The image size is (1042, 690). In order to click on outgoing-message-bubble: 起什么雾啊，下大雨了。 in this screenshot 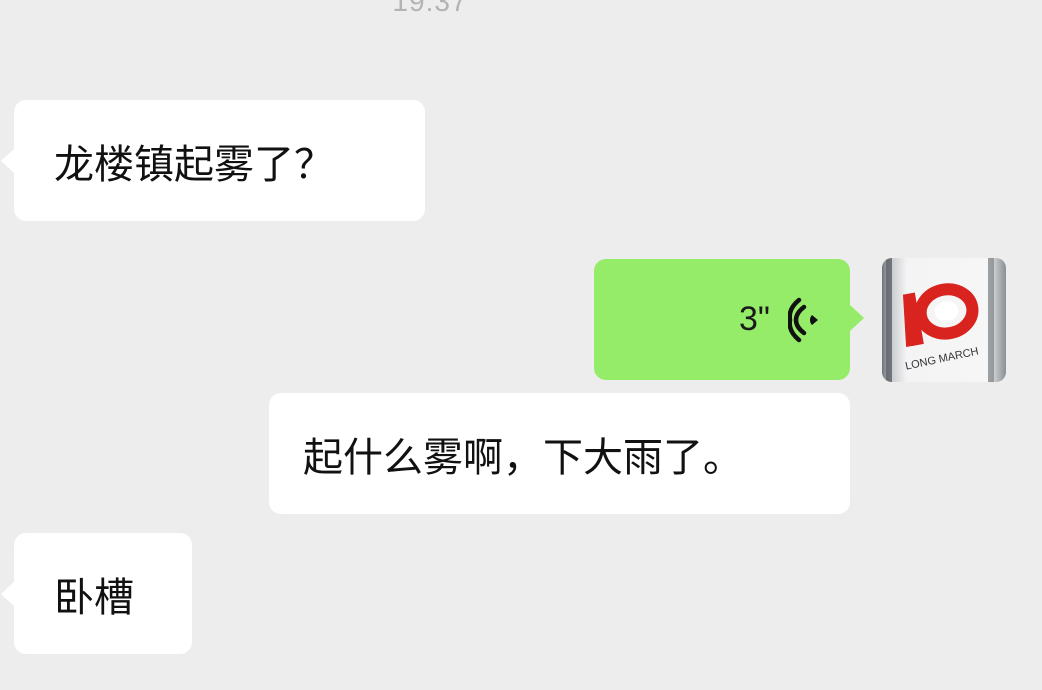, I will do `click(559, 453)`.